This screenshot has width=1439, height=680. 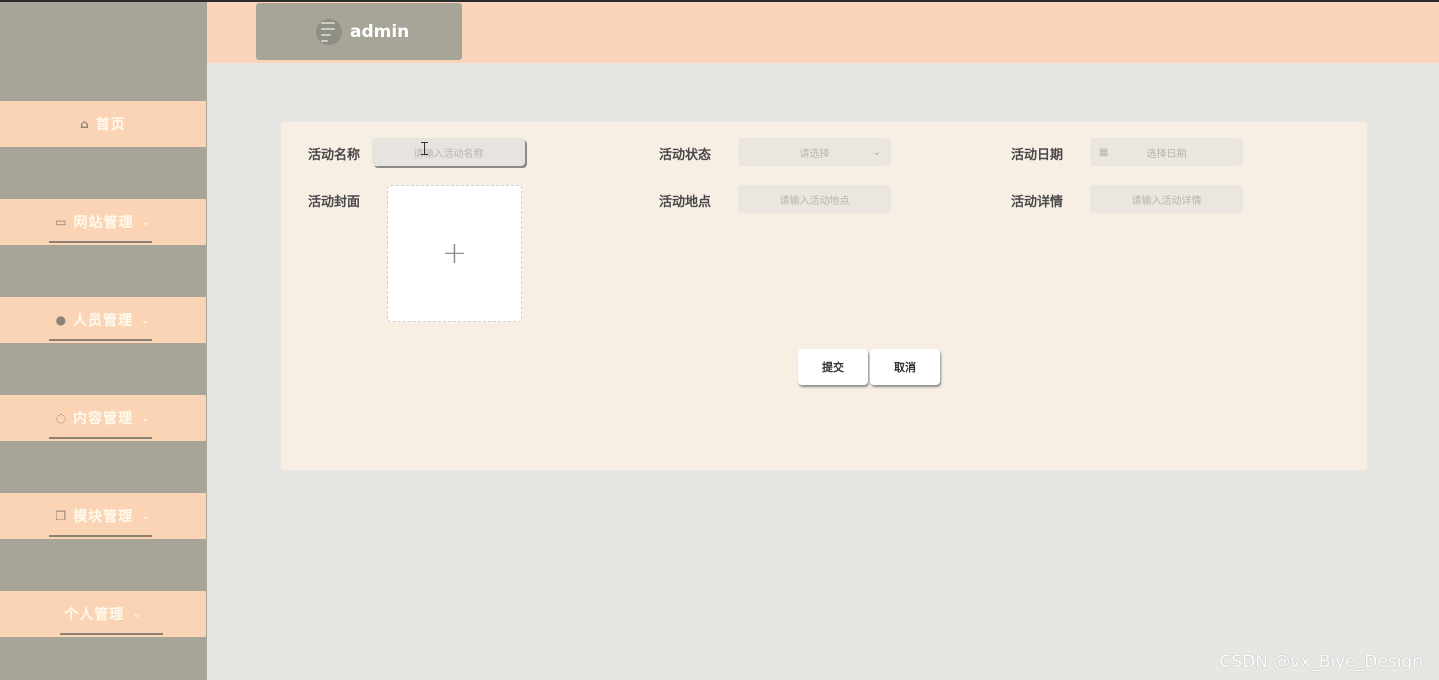 What do you see at coordinates (833, 367) in the screenshot?
I see `submit-button: 提交` at bounding box center [833, 367].